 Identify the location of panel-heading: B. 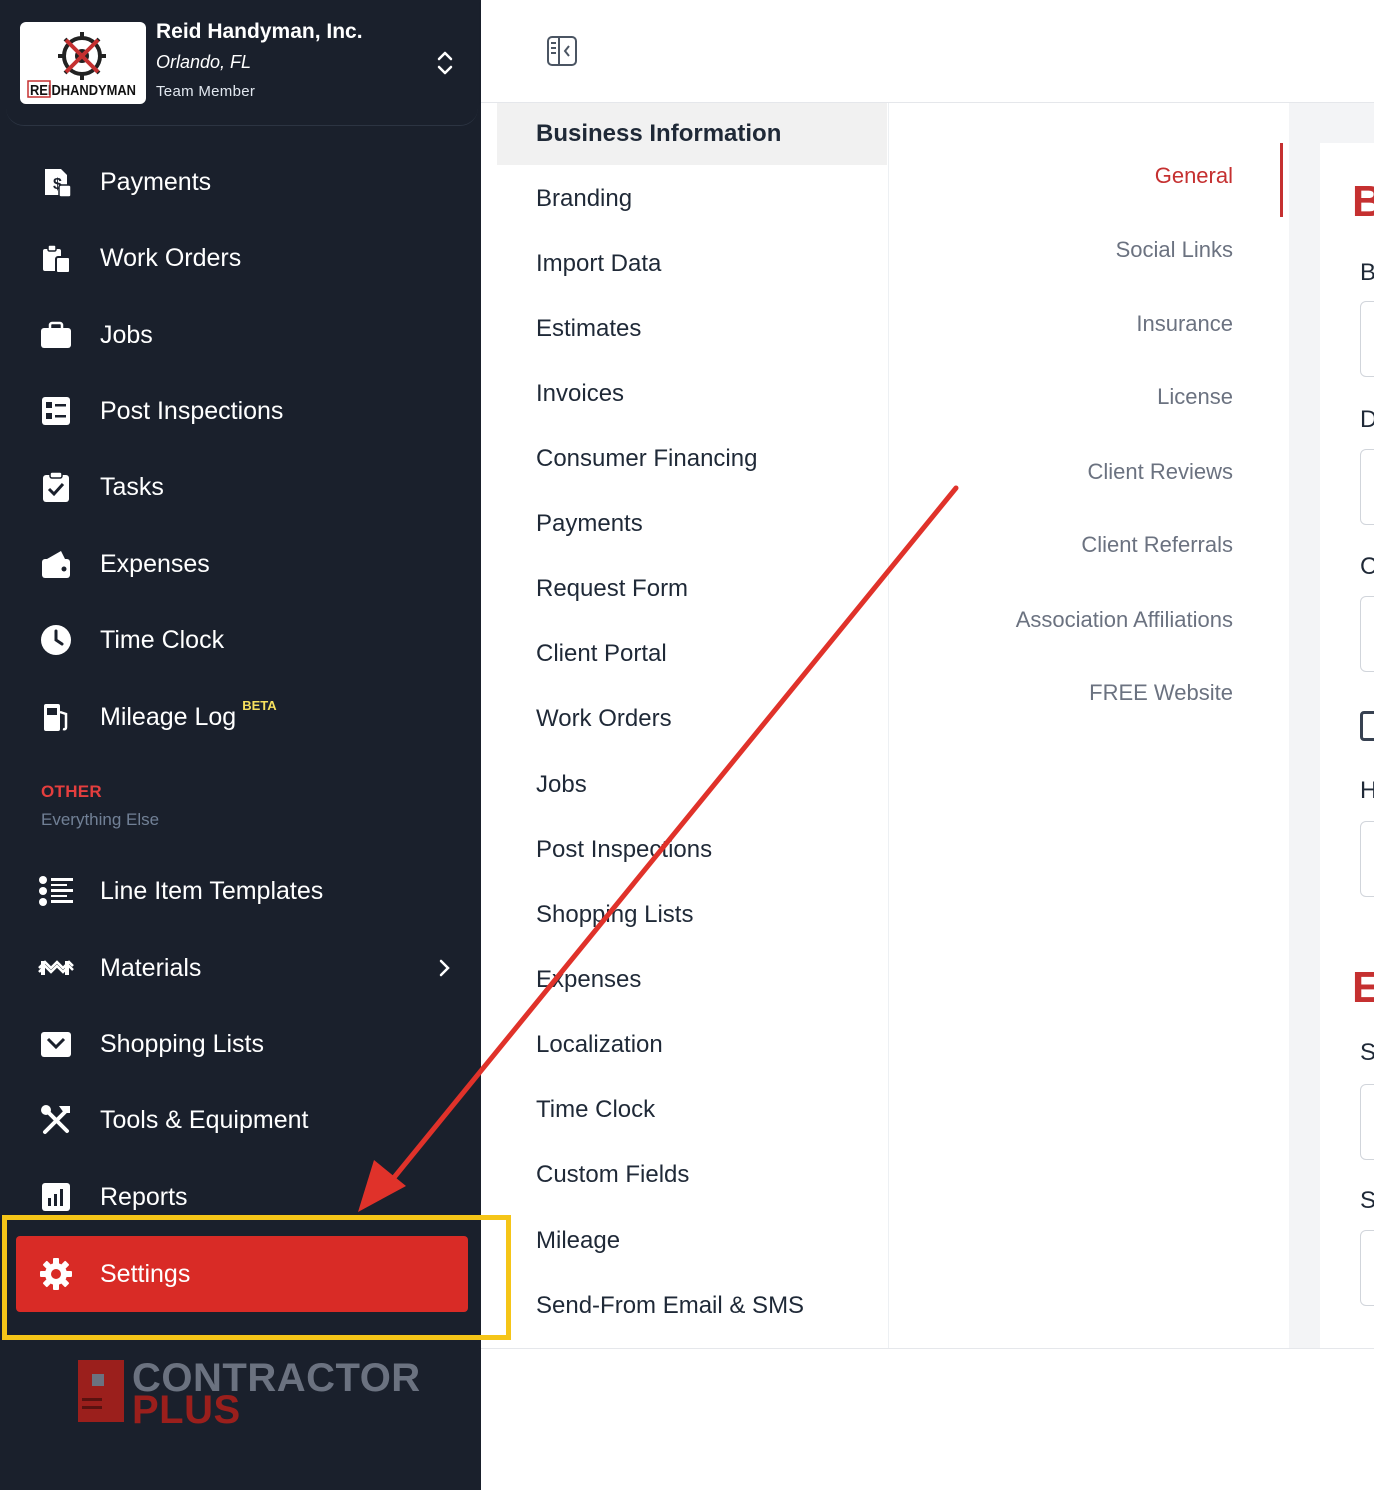
(1363, 201).